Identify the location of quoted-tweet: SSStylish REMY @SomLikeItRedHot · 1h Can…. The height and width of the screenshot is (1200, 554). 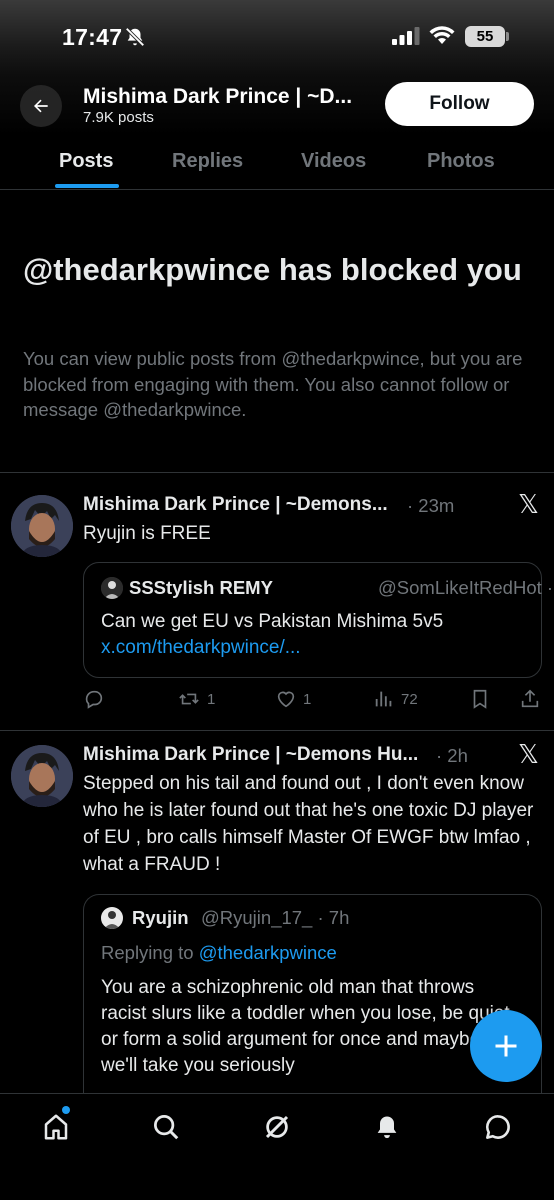
(318, 620).